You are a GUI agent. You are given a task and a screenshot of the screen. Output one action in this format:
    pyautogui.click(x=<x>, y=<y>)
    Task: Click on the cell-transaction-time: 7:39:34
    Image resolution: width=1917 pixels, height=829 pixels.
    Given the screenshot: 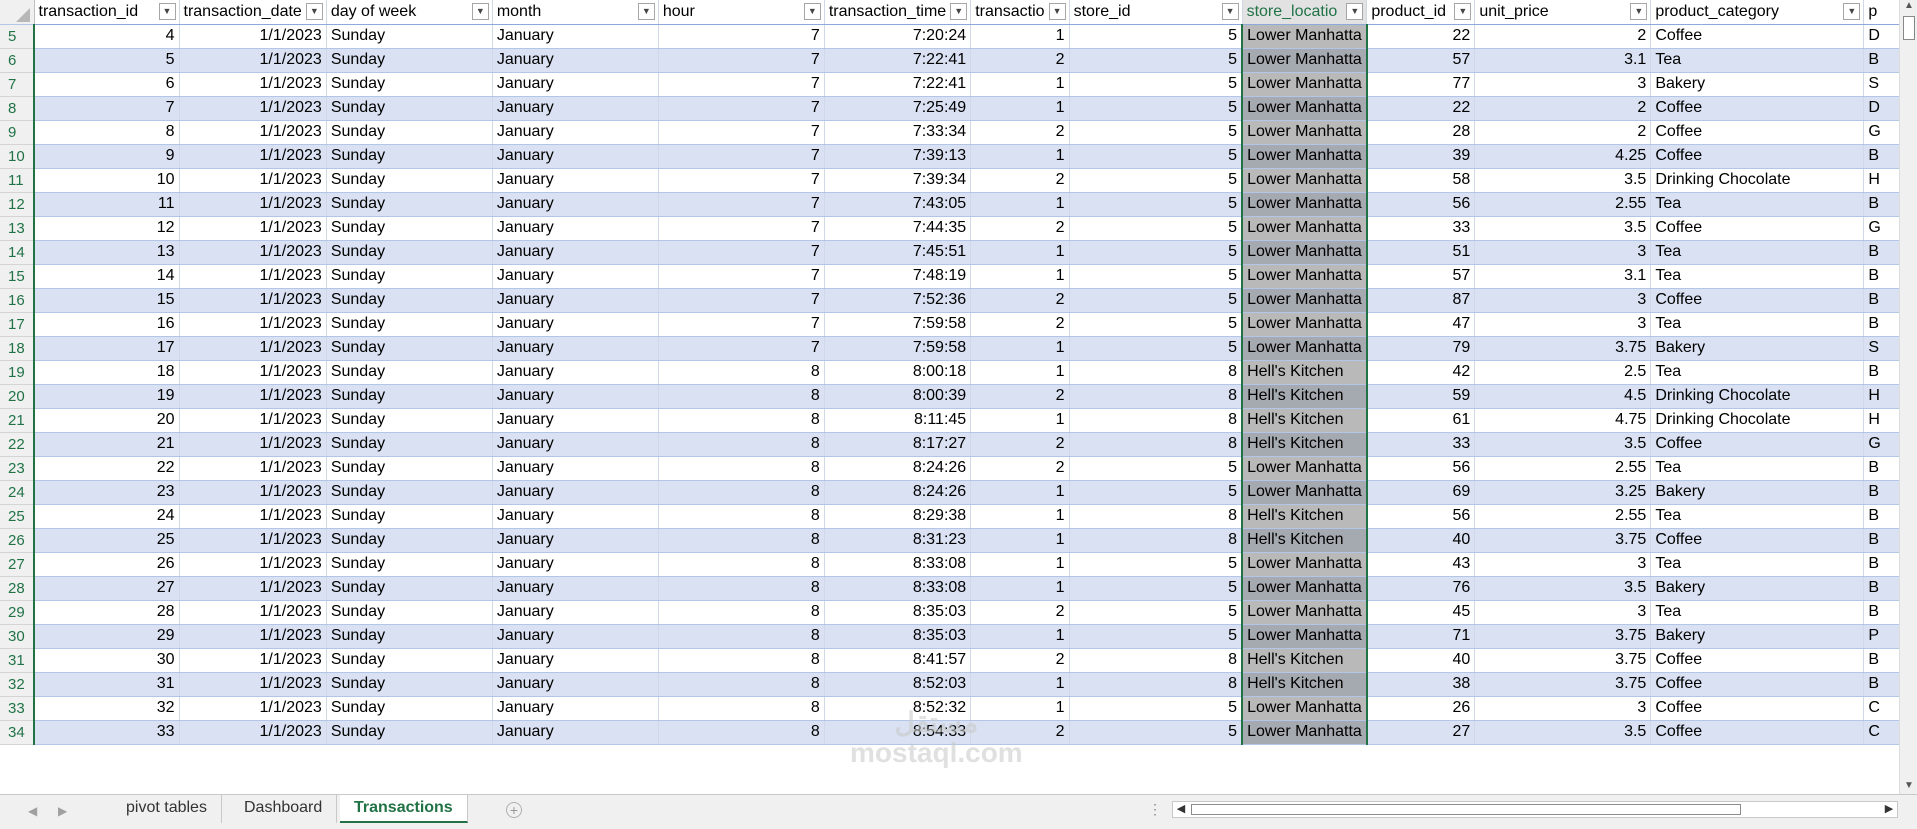 What is the action you would take?
    pyautogui.click(x=898, y=180)
    